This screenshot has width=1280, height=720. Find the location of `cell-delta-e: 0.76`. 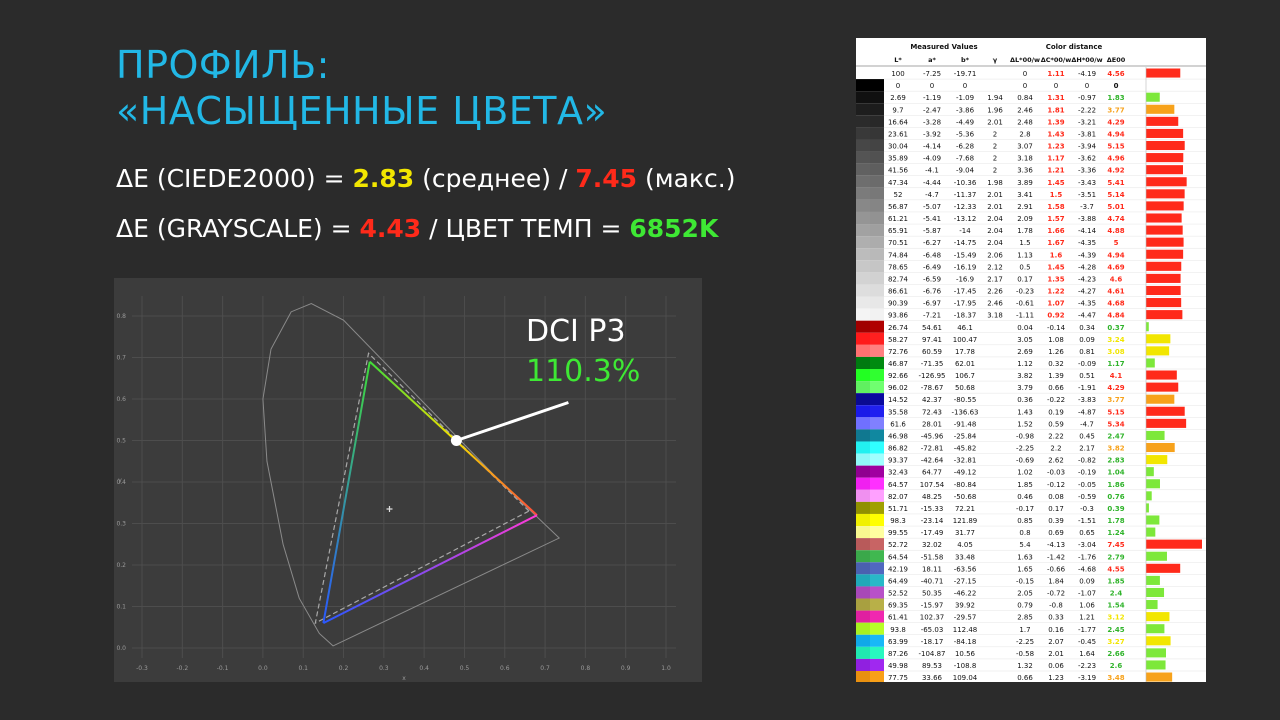

cell-delta-e: 0.76 is located at coordinates (1115, 497).